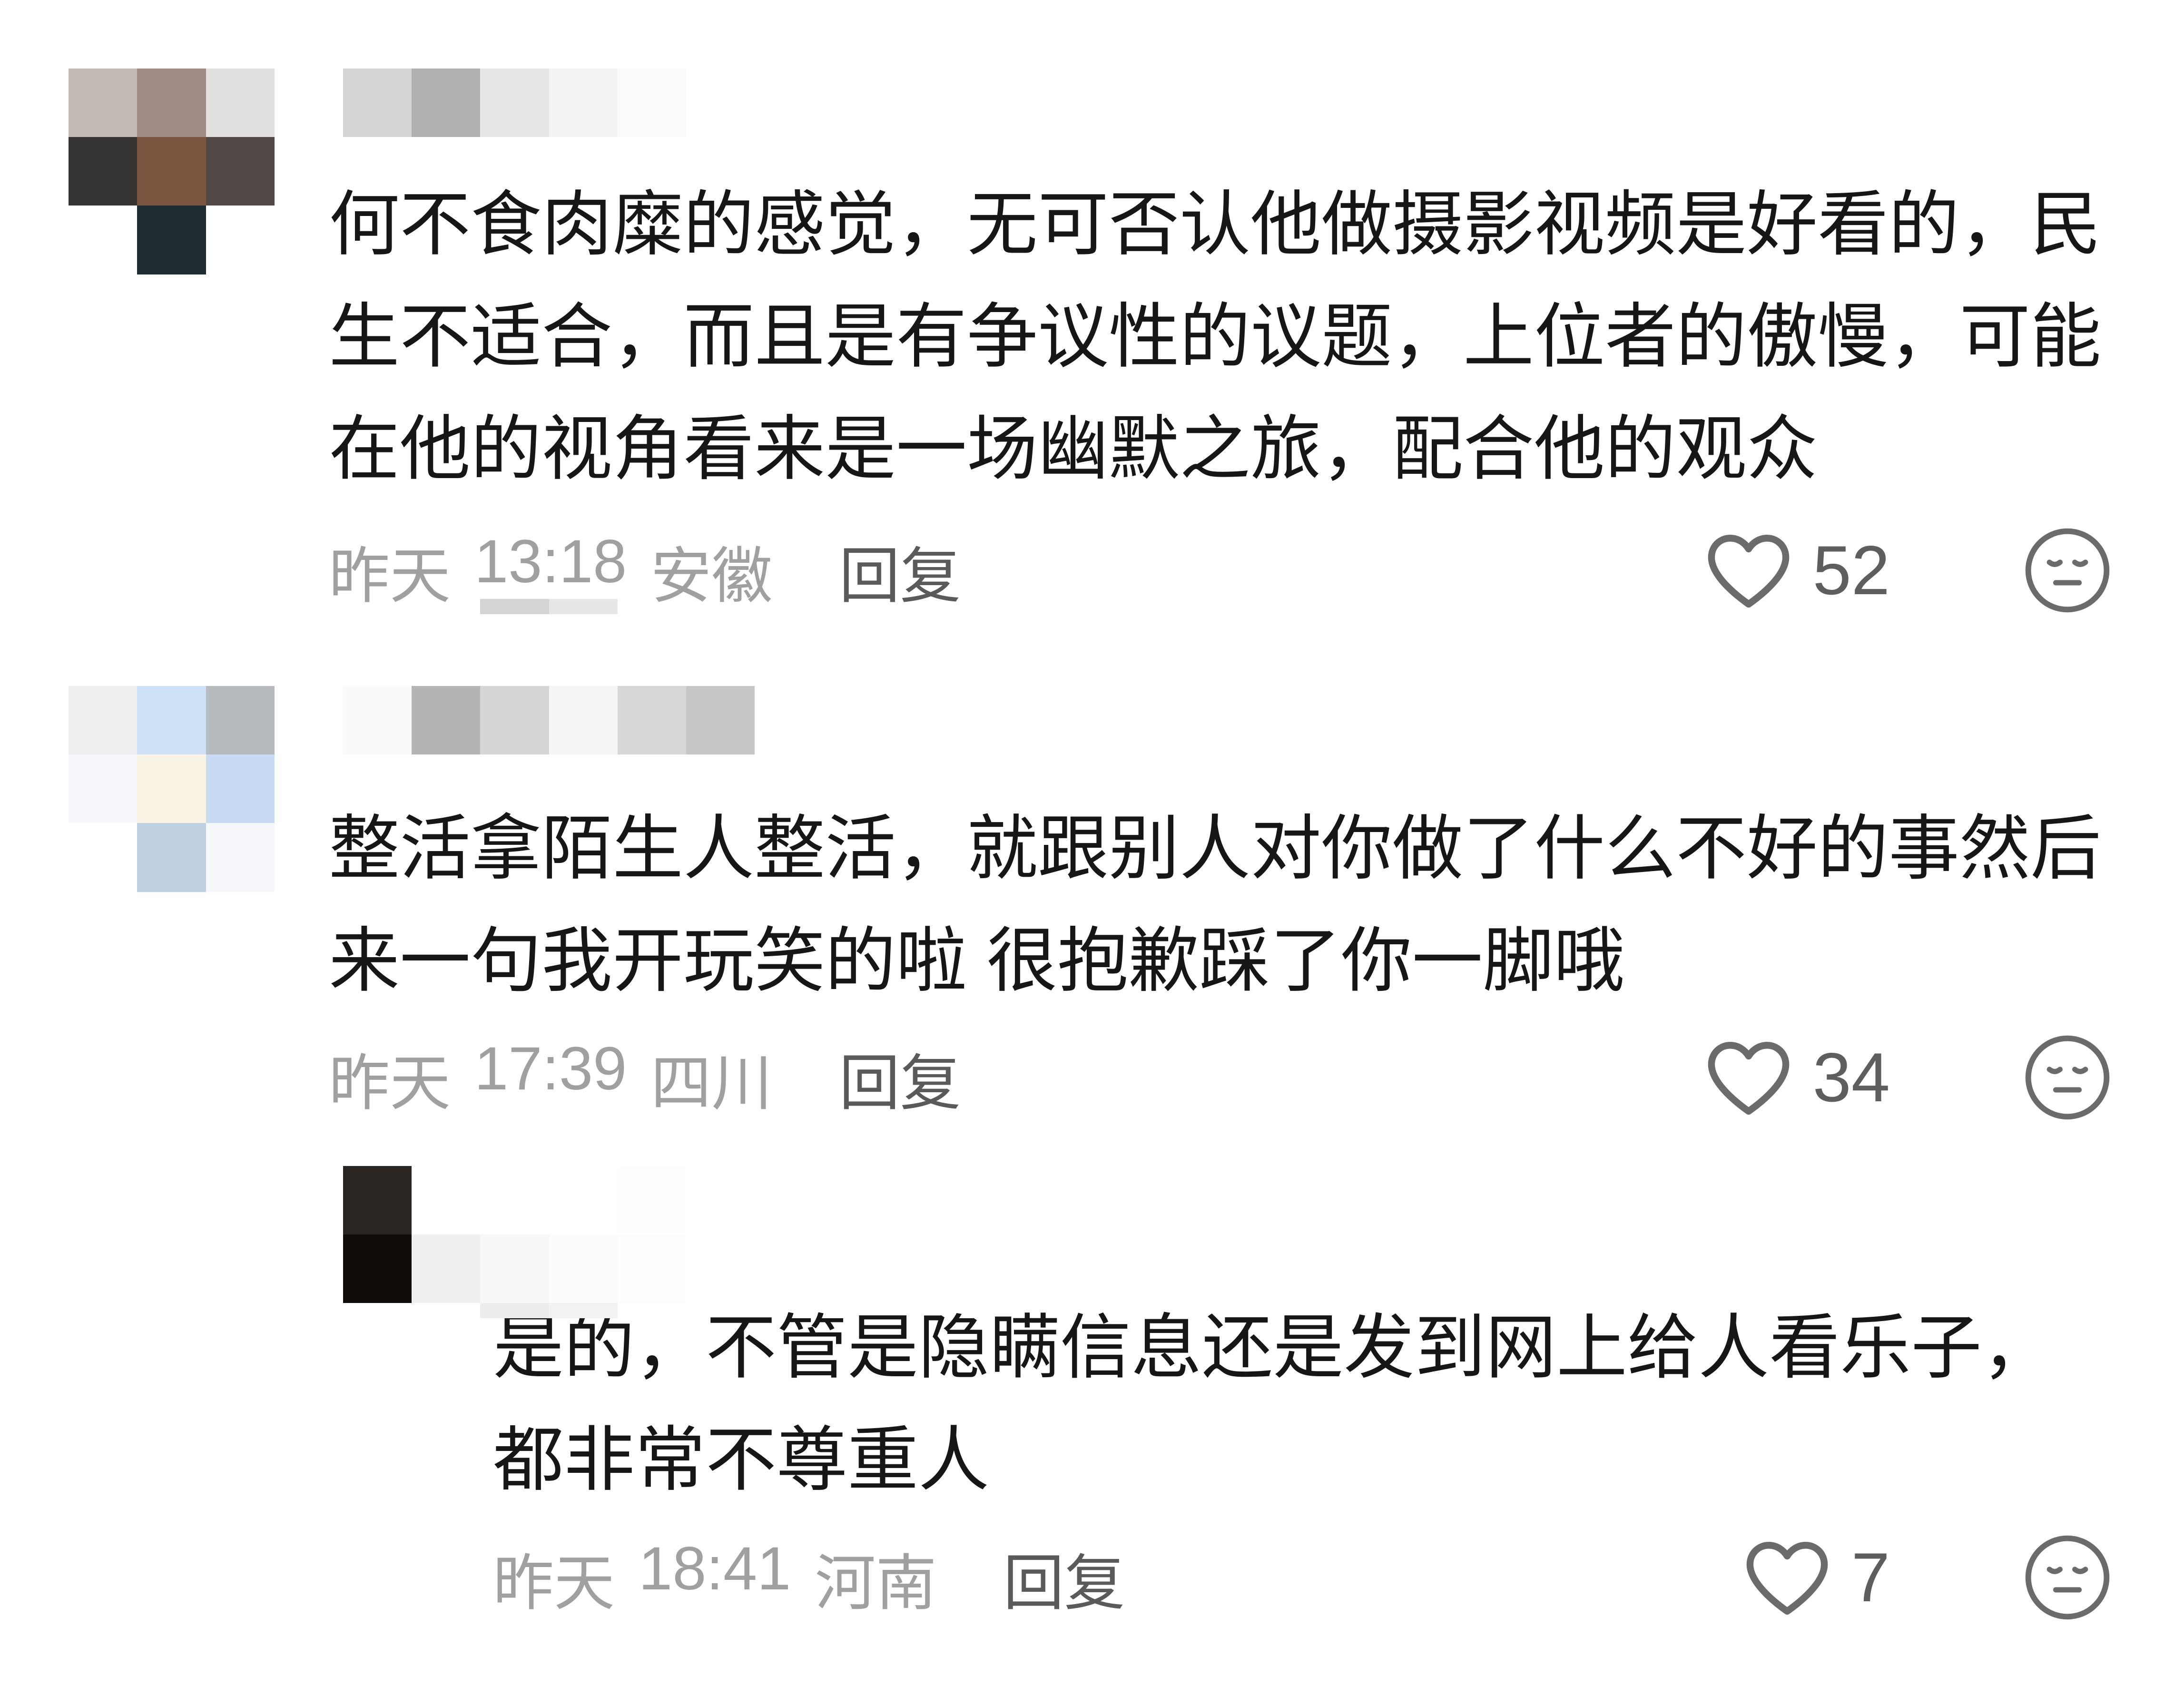  Describe the element at coordinates (711, 576) in the screenshot. I see `comment-location: 安徽` at that location.